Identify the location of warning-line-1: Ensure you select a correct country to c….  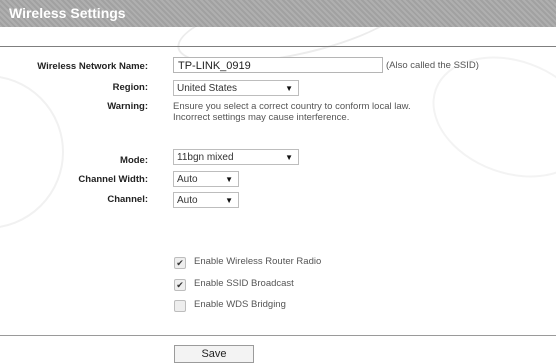
(292, 106).